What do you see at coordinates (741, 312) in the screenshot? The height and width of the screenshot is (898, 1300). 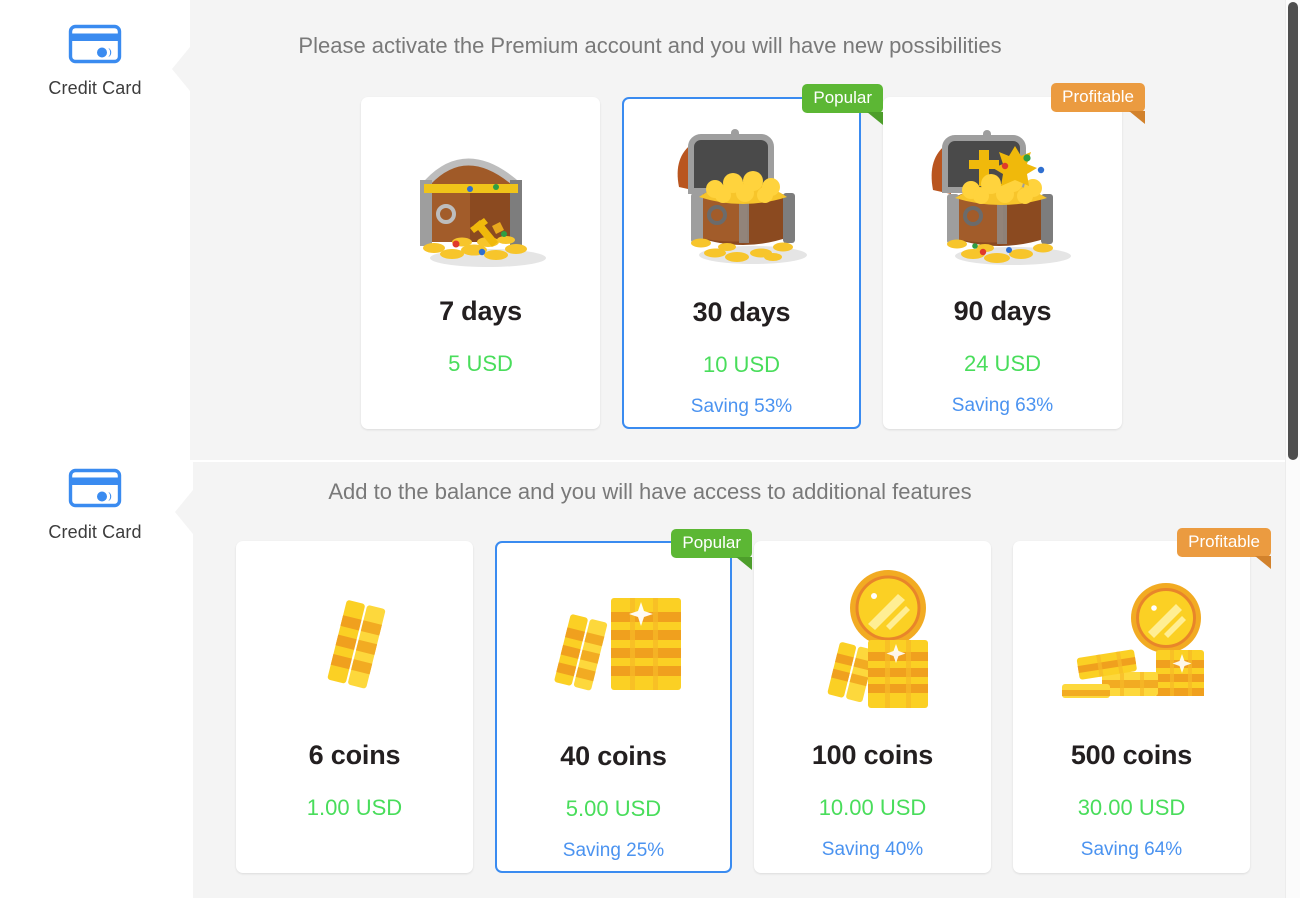 I see `plan-title: 30 days` at bounding box center [741, 312].